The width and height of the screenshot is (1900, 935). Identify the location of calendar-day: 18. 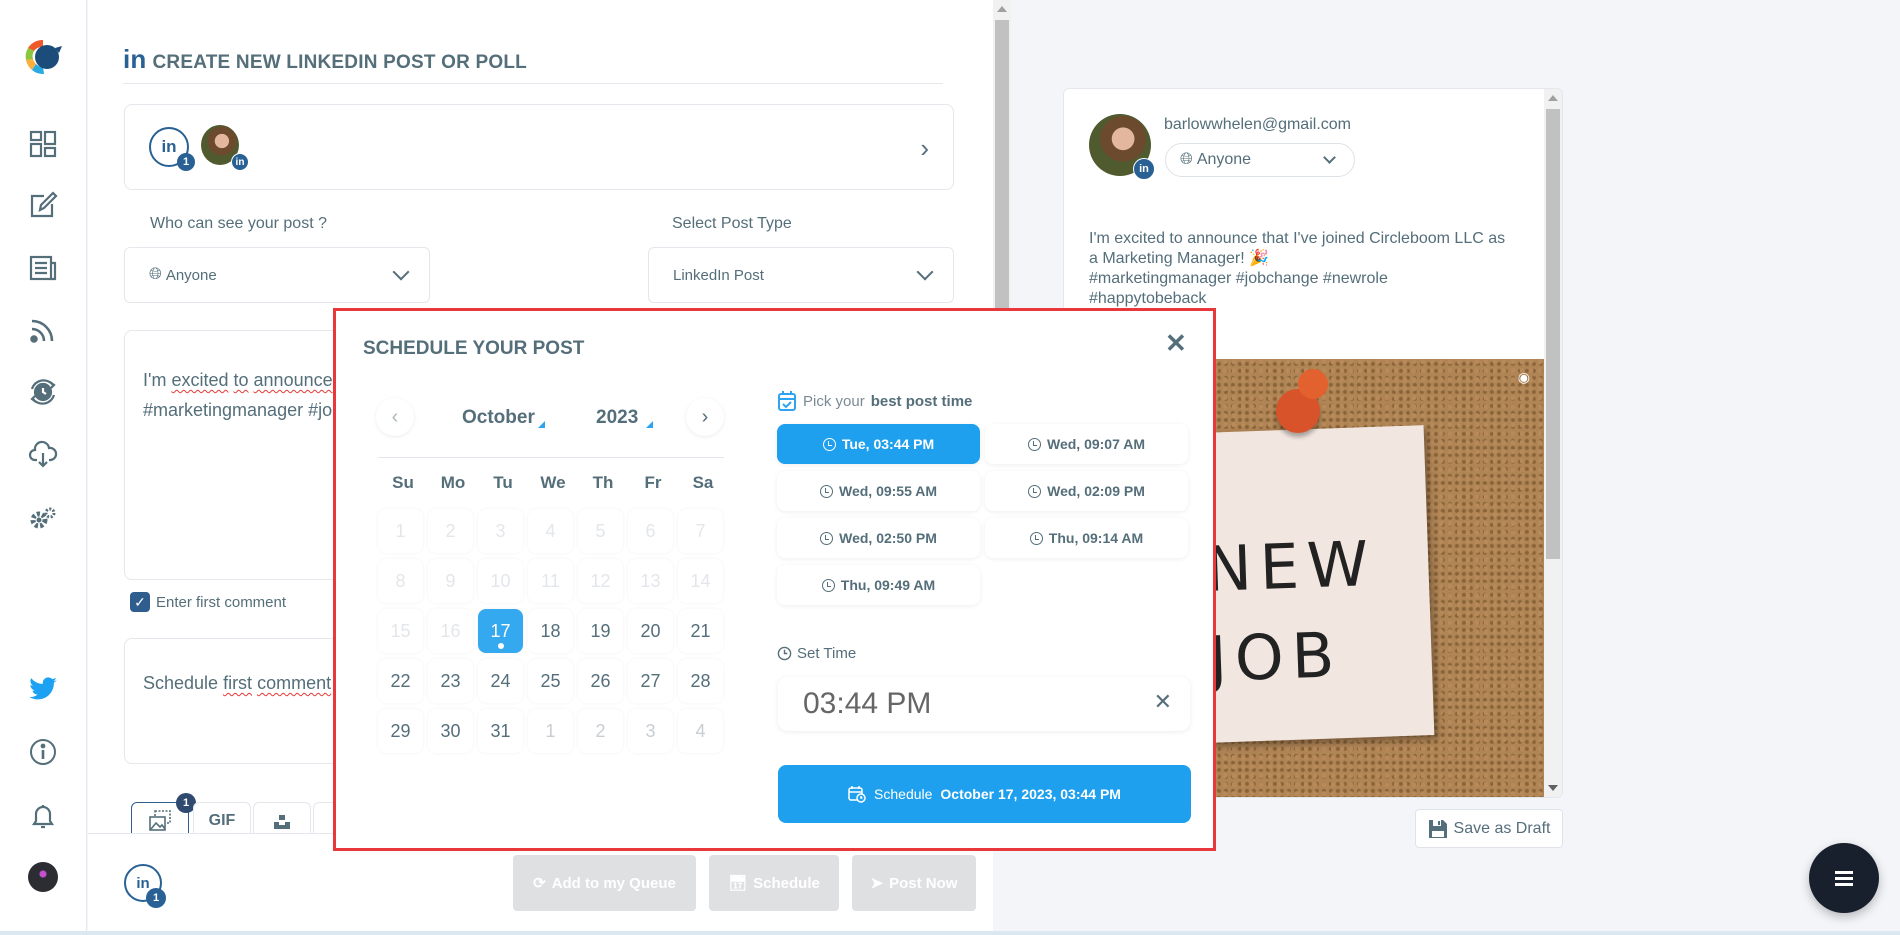
(550, 631).